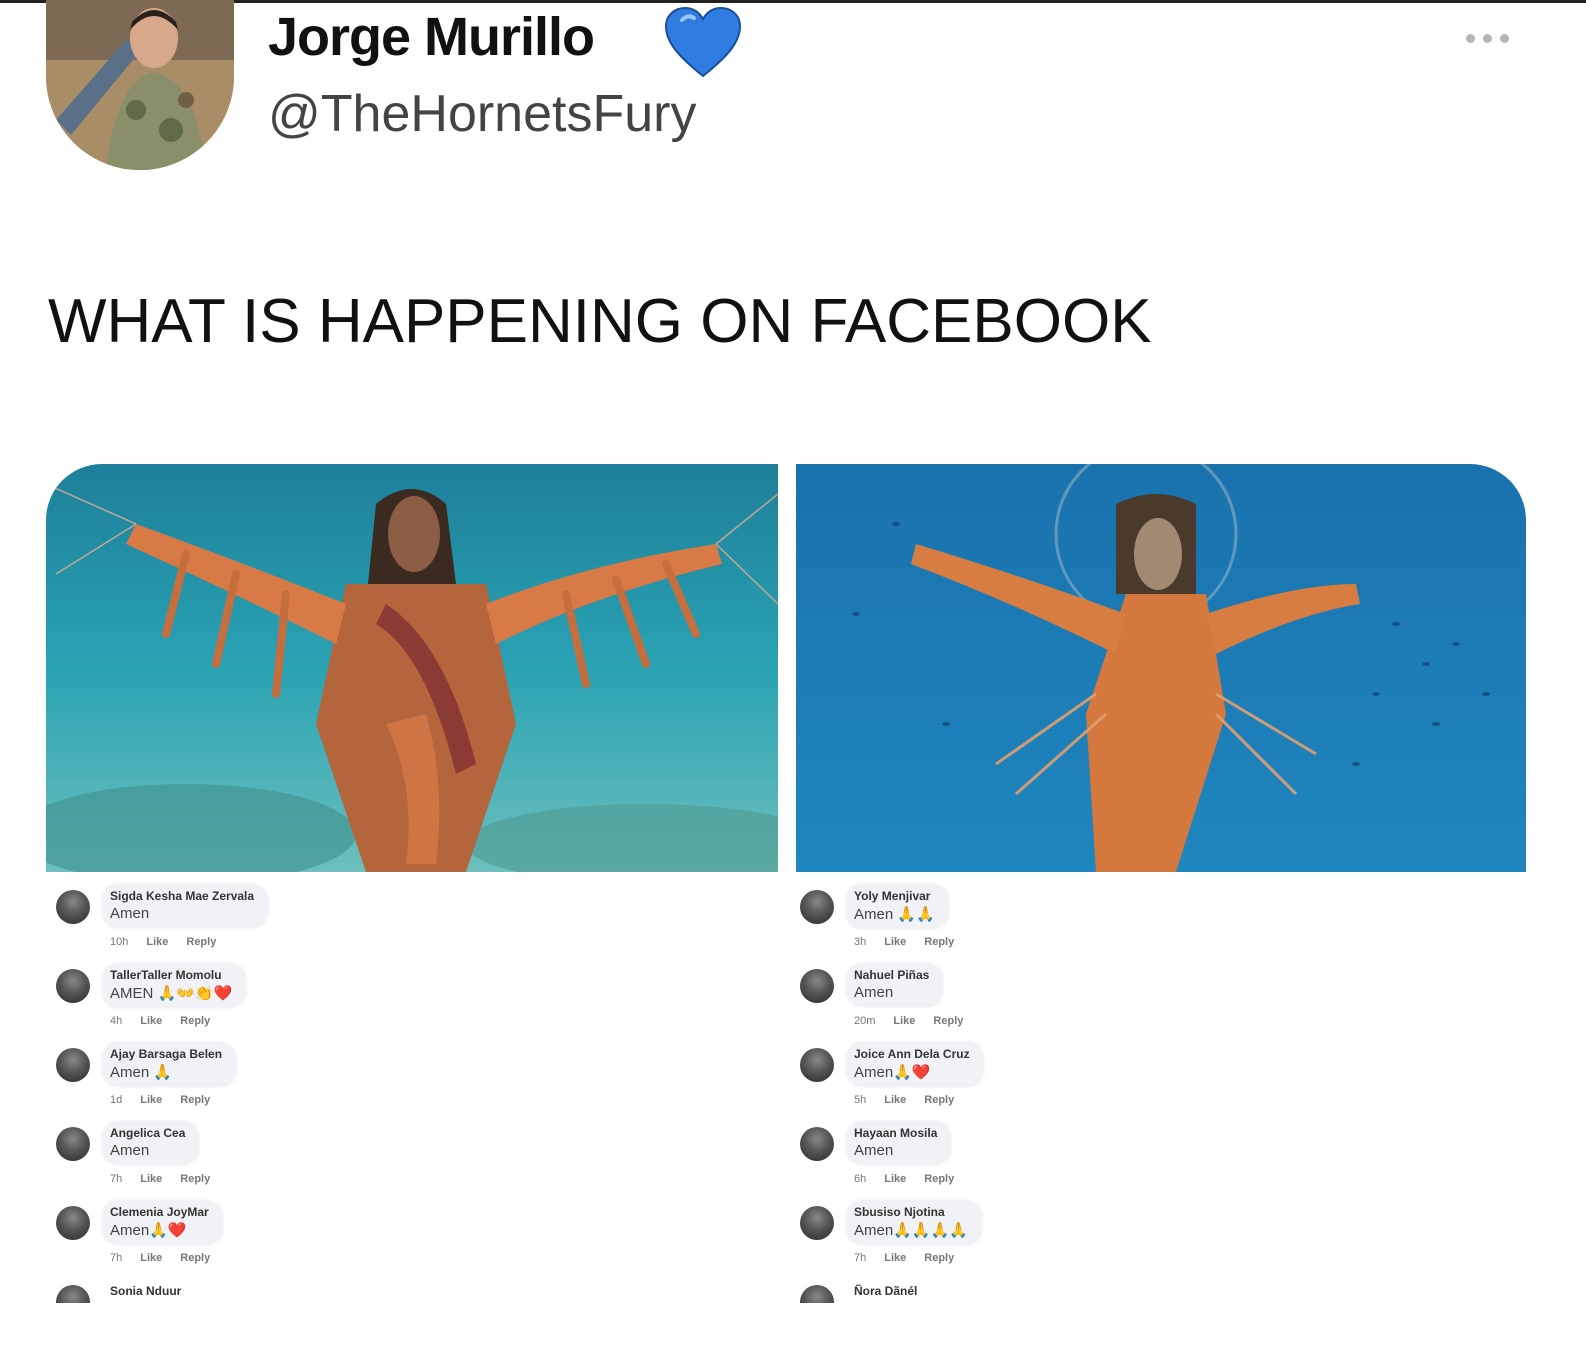 This screenshot has width=1586, height=1370. What do you see at coordinates (119, 942) in the screenshot?
I see `comment-time: 10h` at bounding box center [119, 942].